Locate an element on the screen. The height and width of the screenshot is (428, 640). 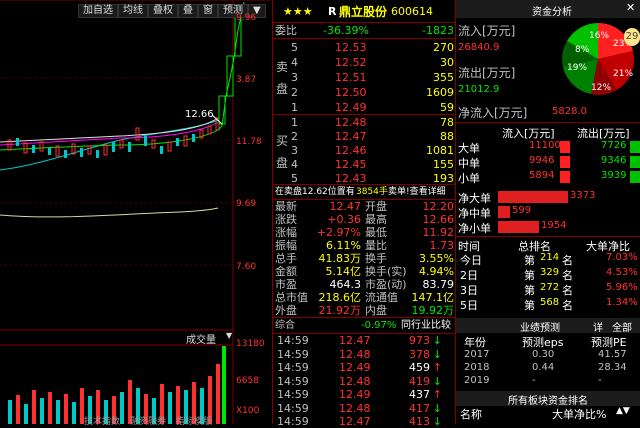
tick-row: 14:59 12.47 413 ↓ is located at coordinates (364, 421).